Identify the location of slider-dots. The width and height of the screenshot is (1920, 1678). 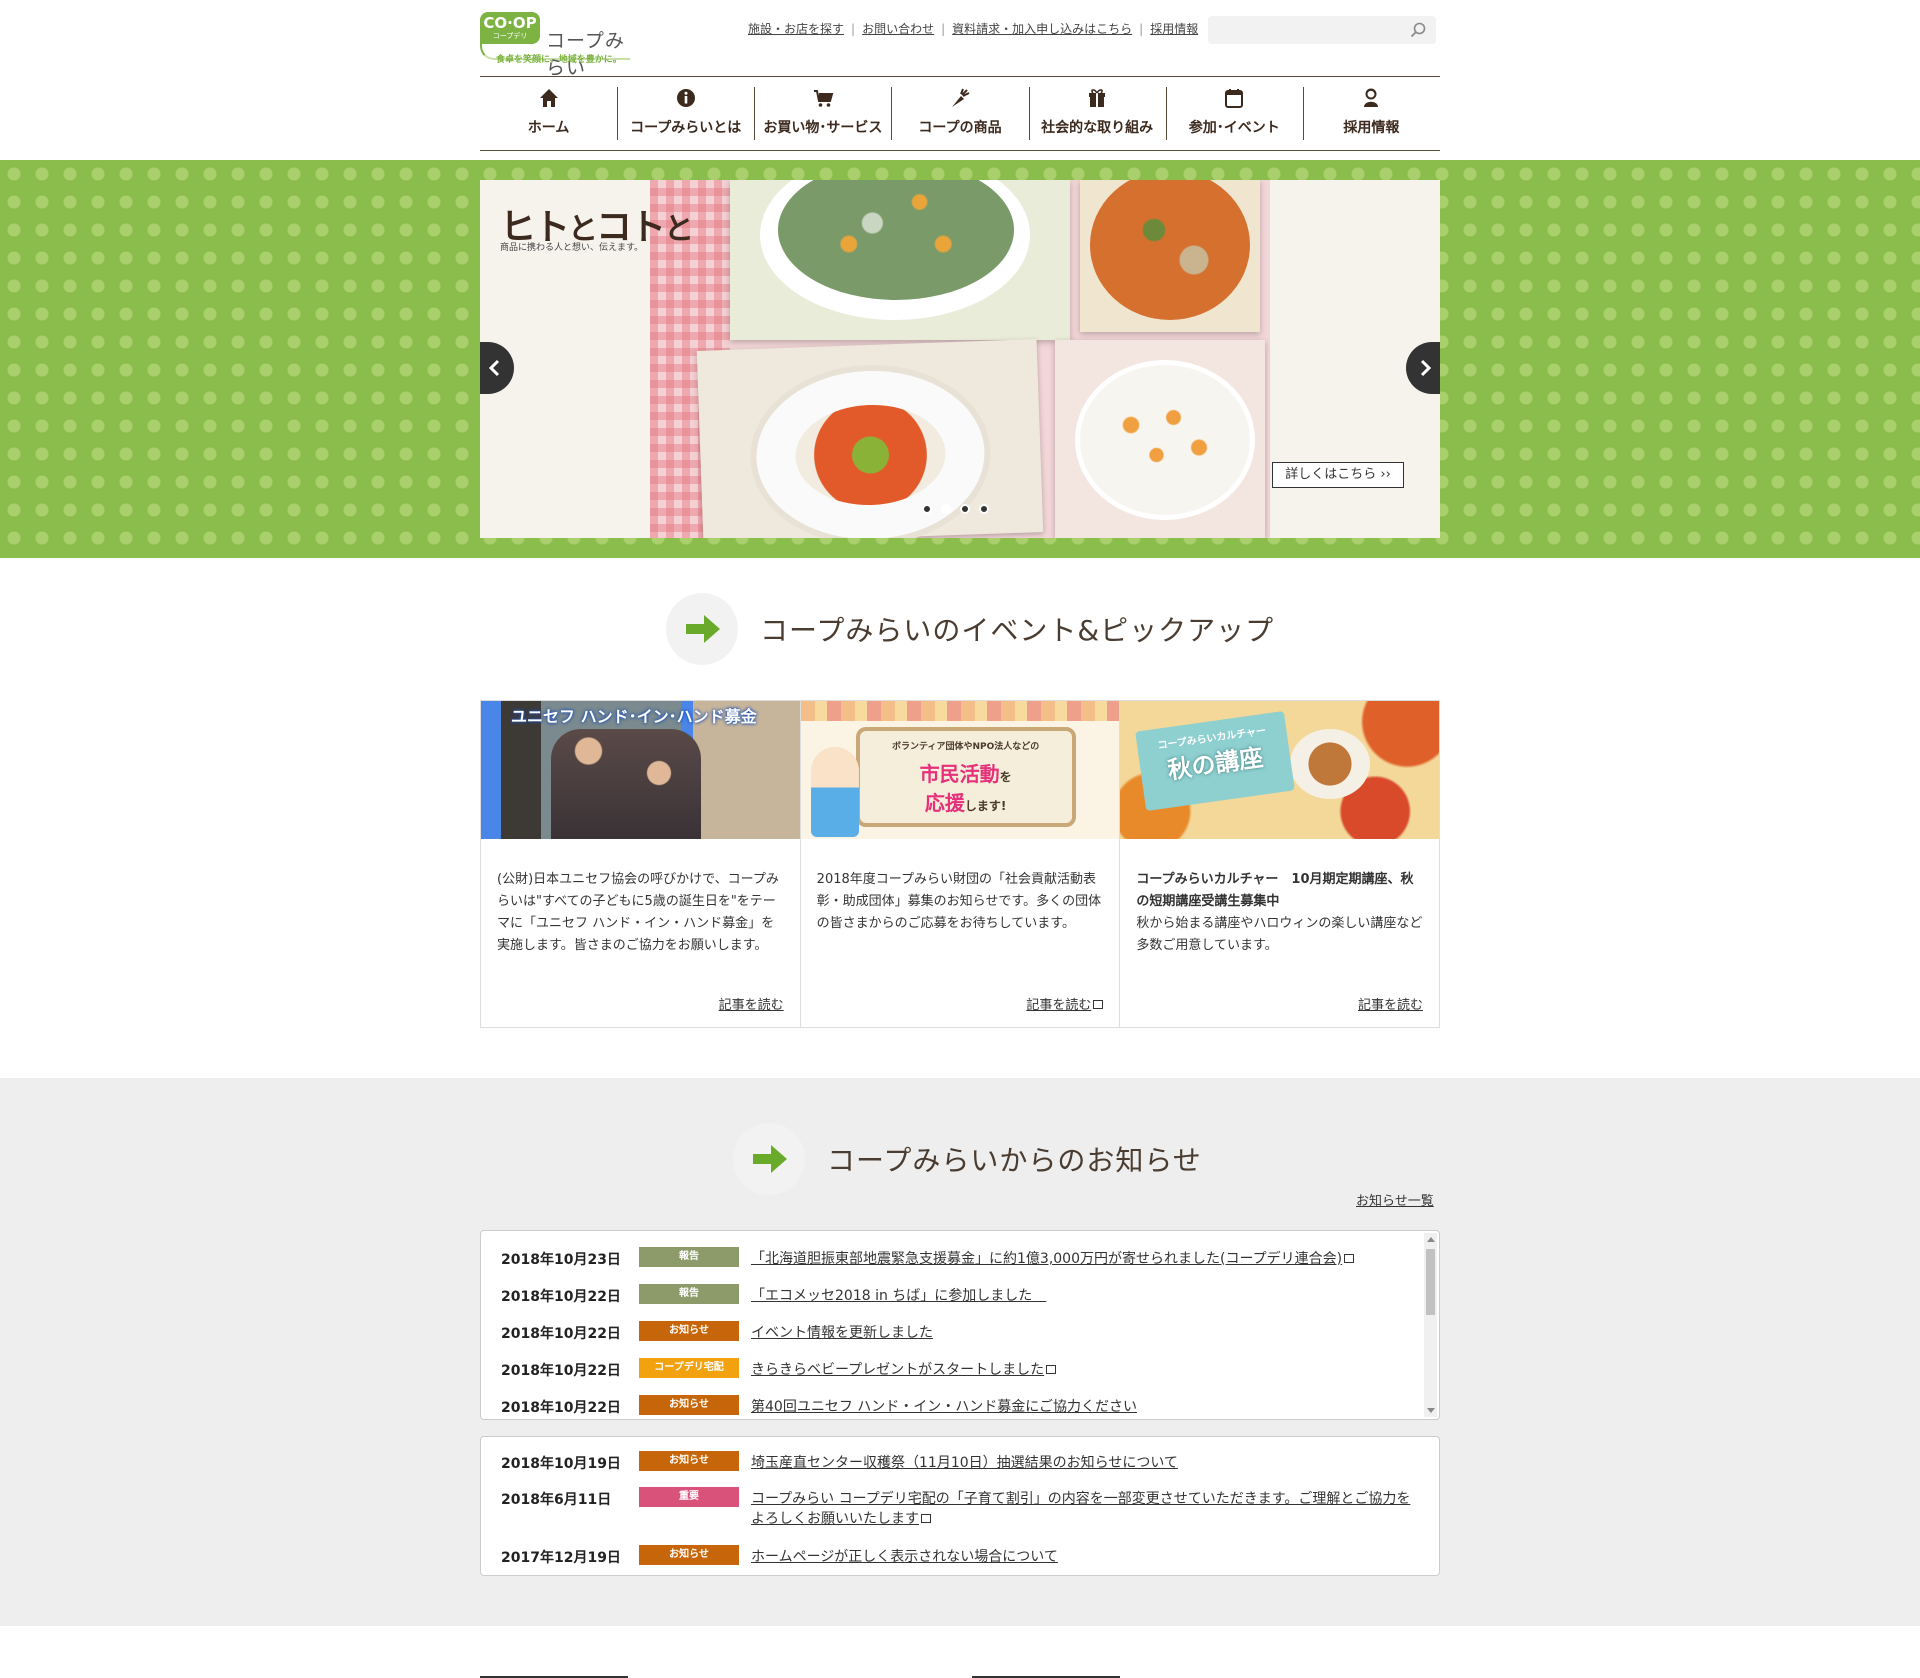
(955, 509).